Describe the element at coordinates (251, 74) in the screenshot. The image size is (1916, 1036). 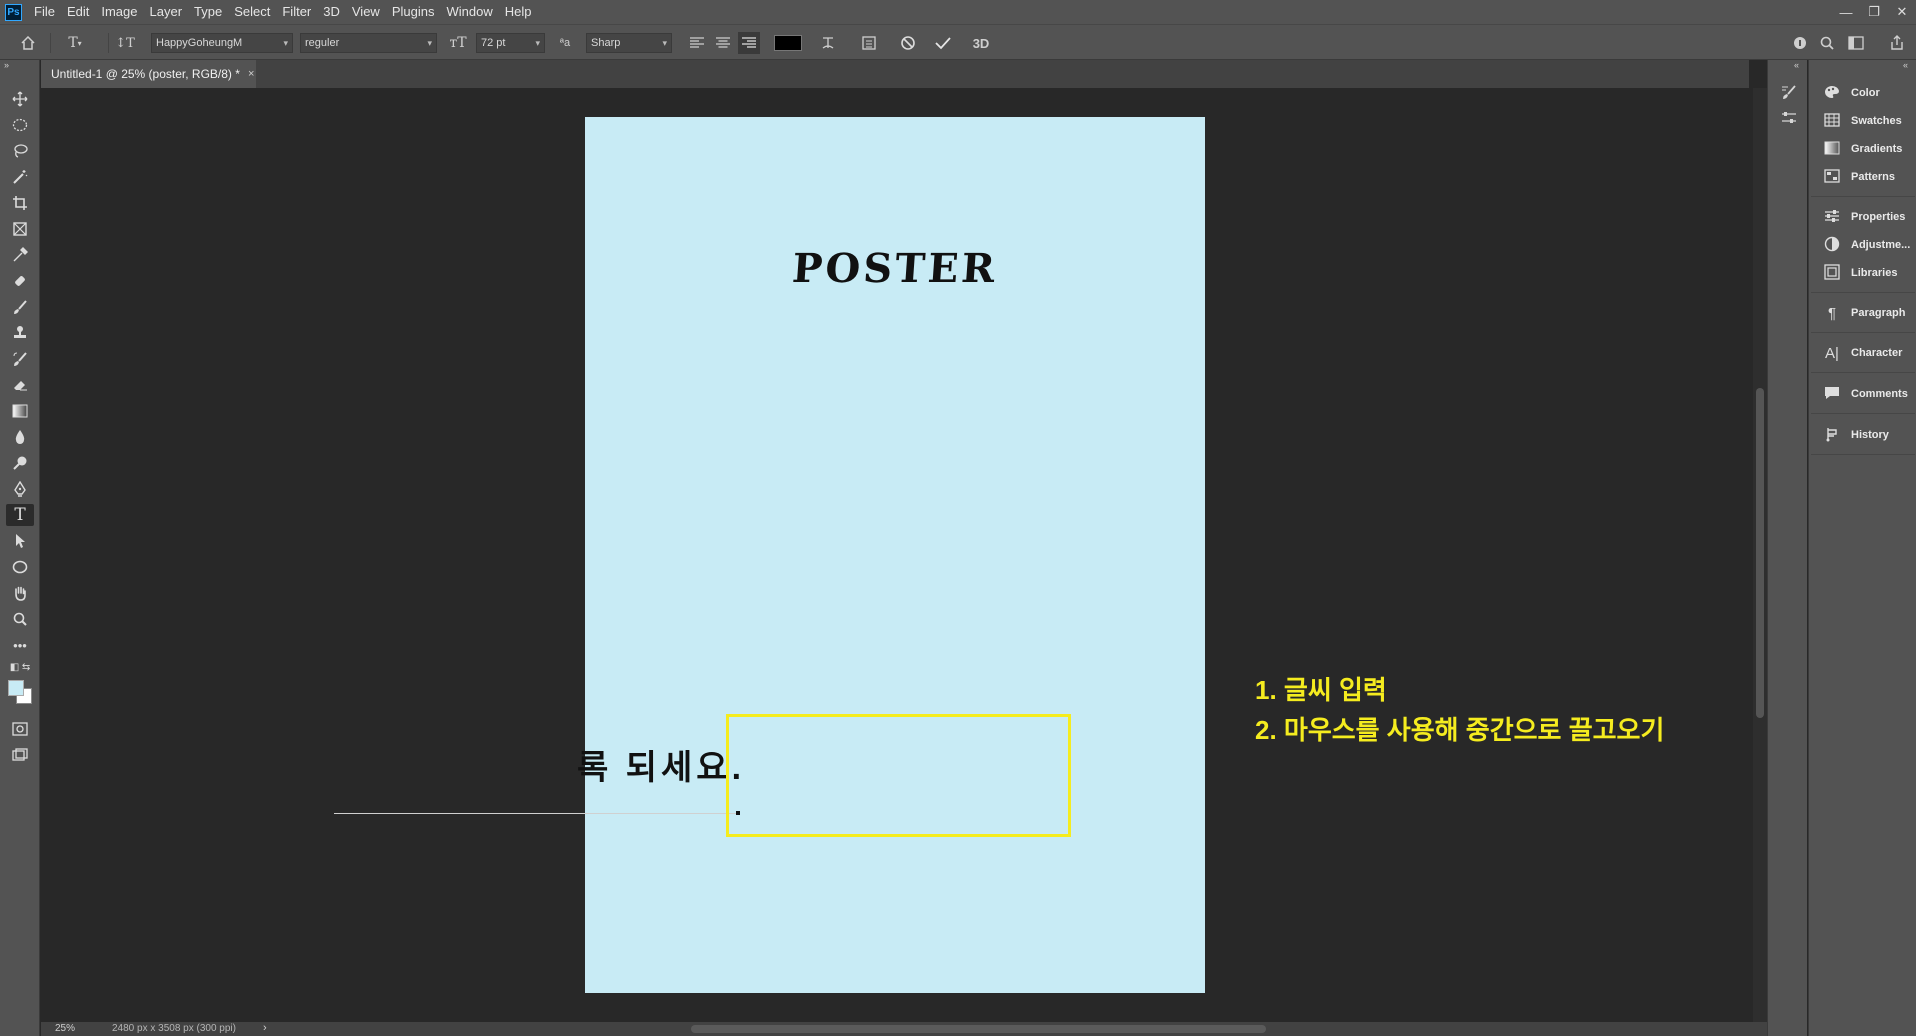
I see `close-tab-icon: ×` at that location.